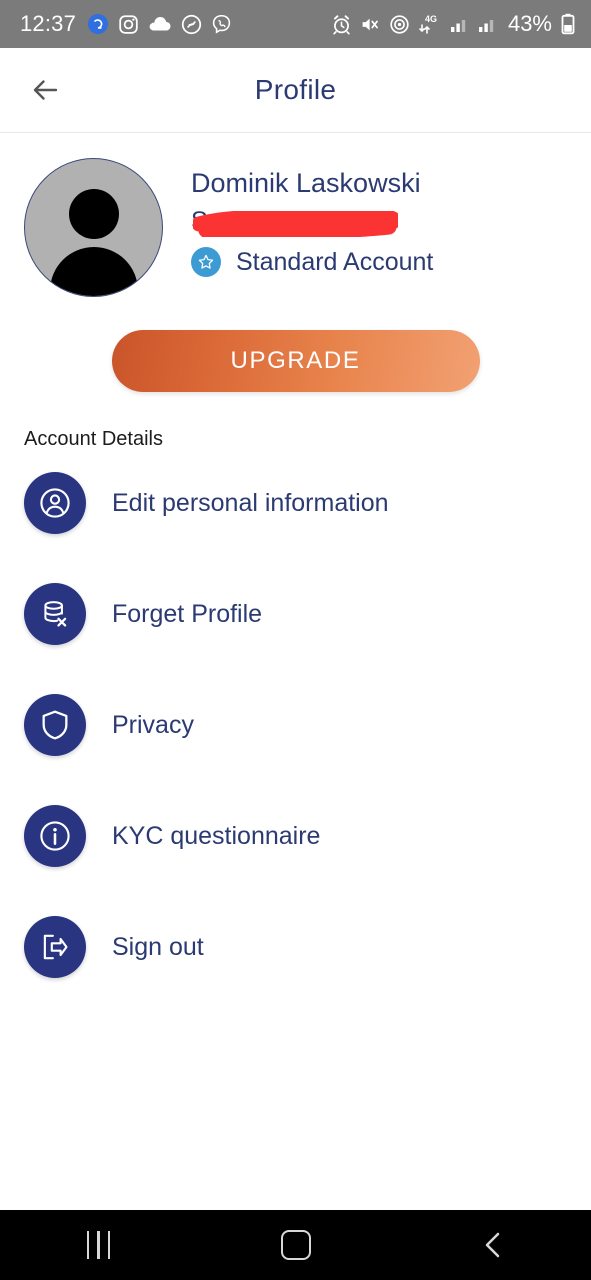 This screenshot has width=591, height=1280. I want to click on list-item-edit-personal-information: Edit personal information, so click(295, 503).